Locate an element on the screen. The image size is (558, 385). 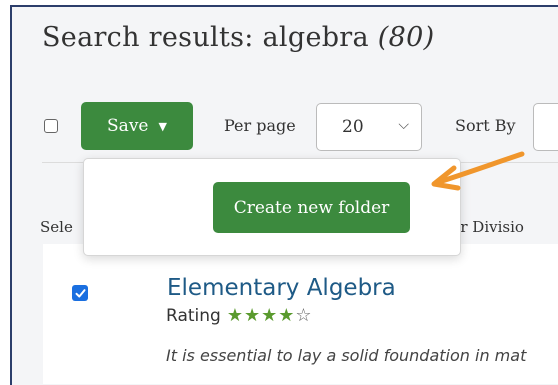
result-title-link: Elementary Algebra is located at coordinates (281, 288).